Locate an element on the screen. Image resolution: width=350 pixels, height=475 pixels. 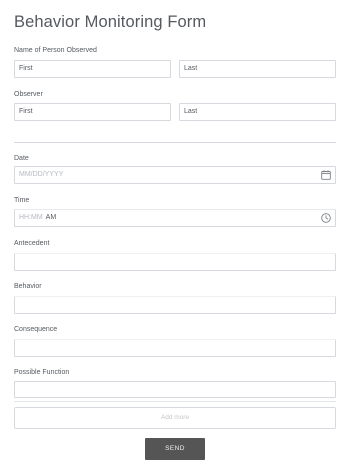
time-placeholder: HH:MM is located at coordinates (31, 217).